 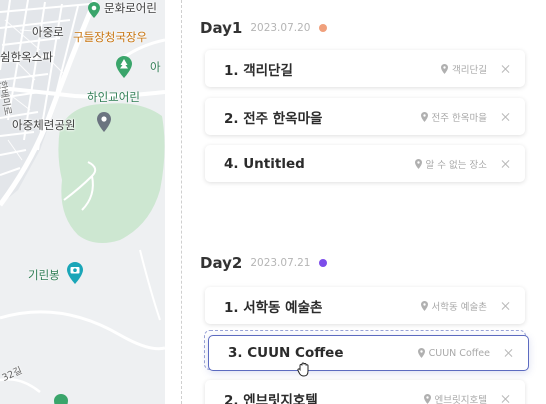 I want to click on day1-header: Day1 2023.07.20, so click(x=264, y=28).